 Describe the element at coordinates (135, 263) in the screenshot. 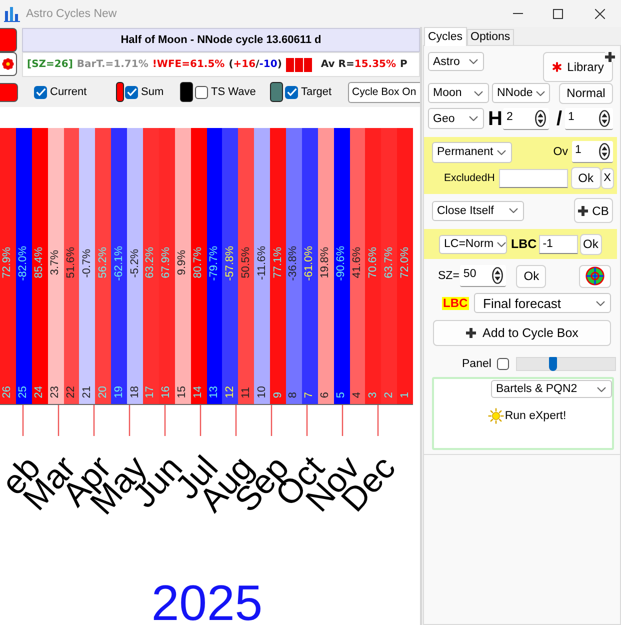

I see `percent-label: -5.2%` at that location.